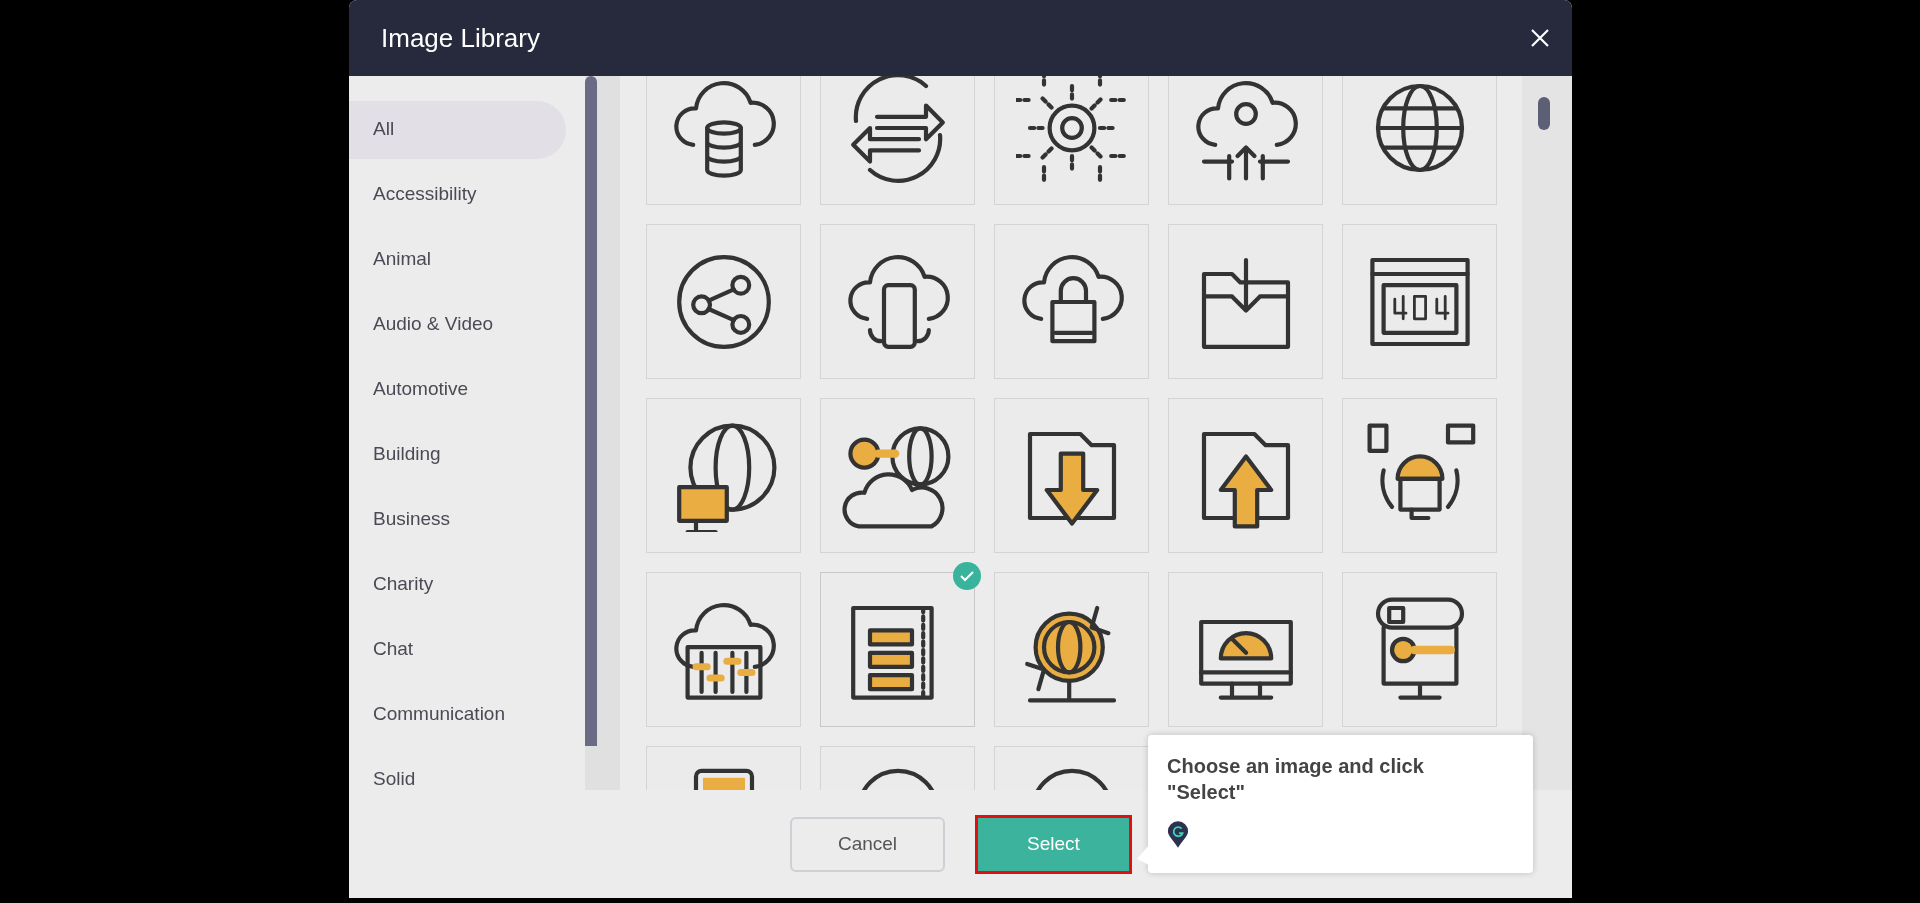 This screenshot has width=1920, height=903. I want to click on category-item: All, so click(457, 129).